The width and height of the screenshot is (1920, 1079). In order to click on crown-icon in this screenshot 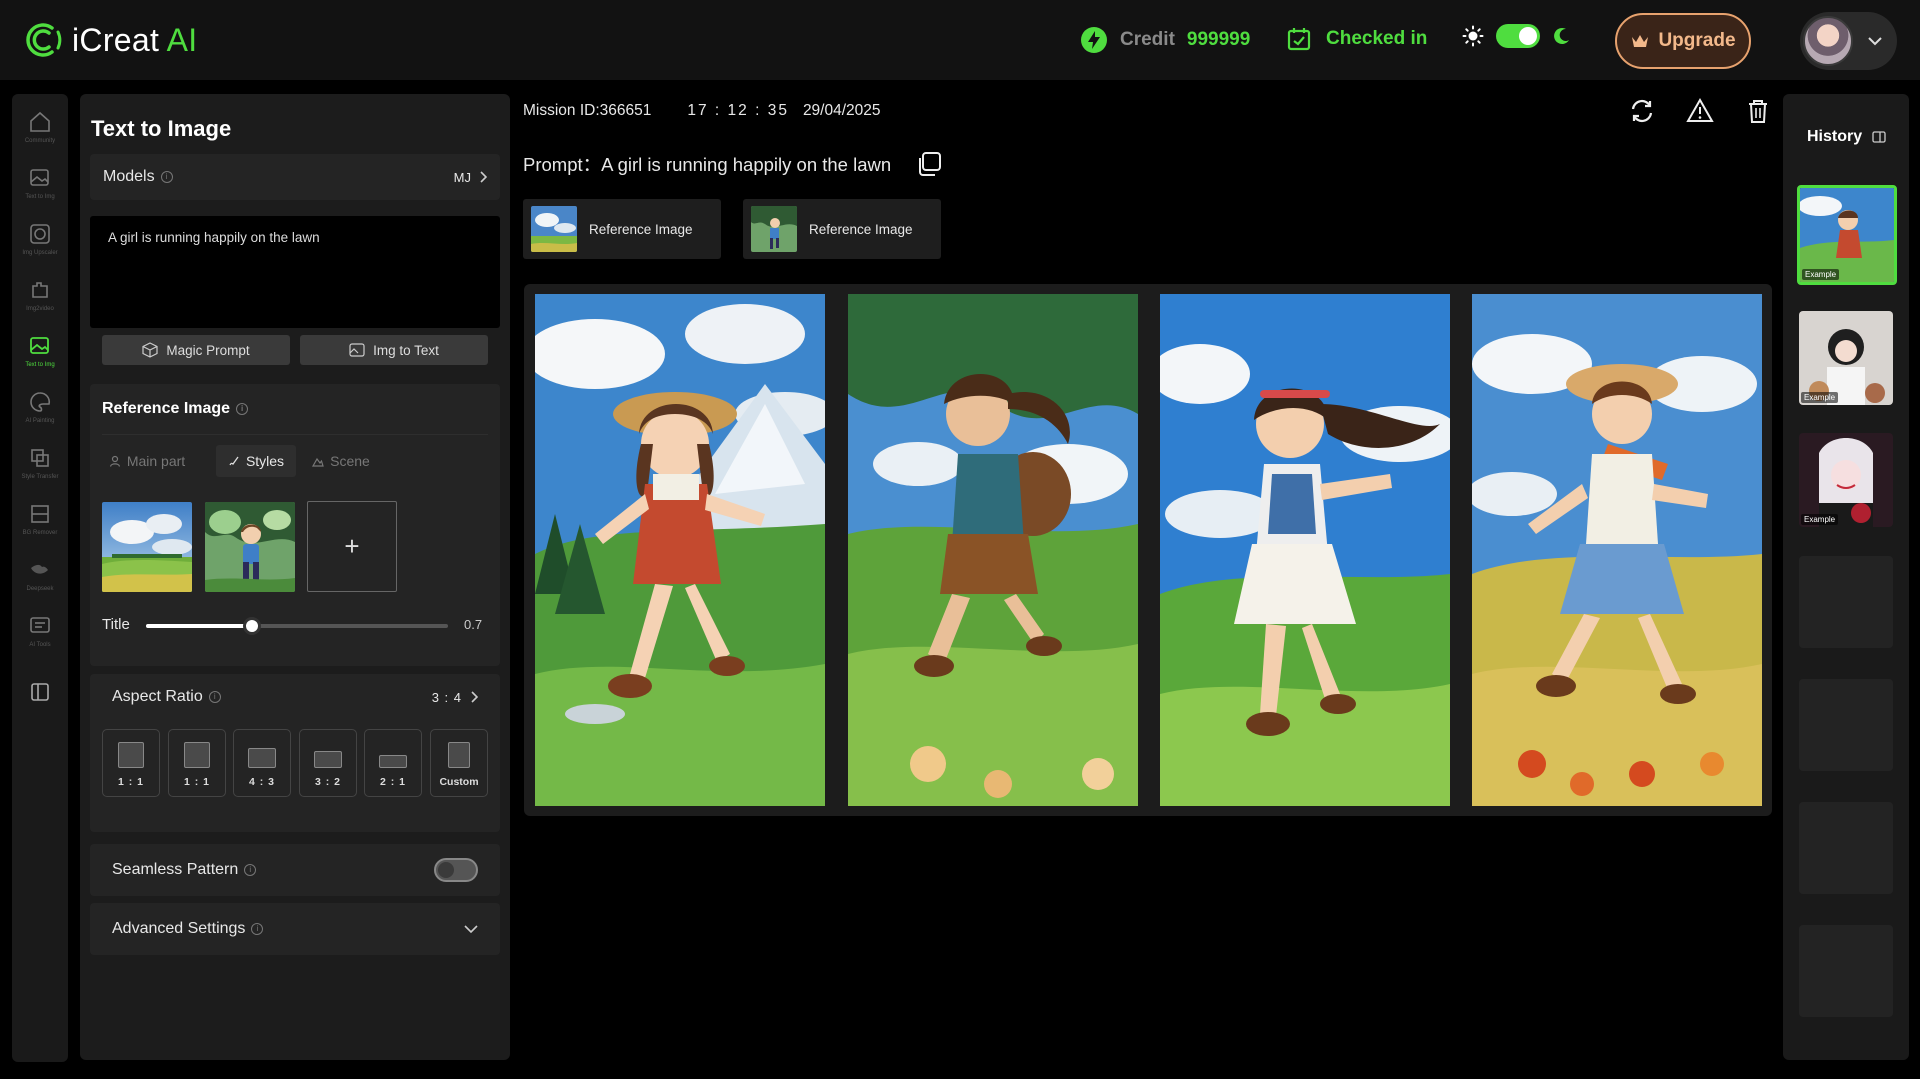, I will do `click(1640, 41)`.